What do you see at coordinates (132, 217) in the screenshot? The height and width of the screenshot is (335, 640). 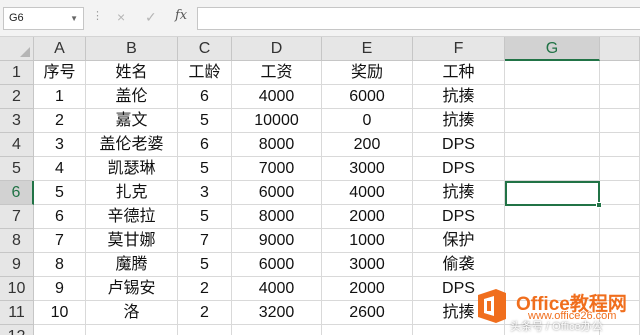 I see `cell-b7: 辛德拉` at bounding box center [132, 217].